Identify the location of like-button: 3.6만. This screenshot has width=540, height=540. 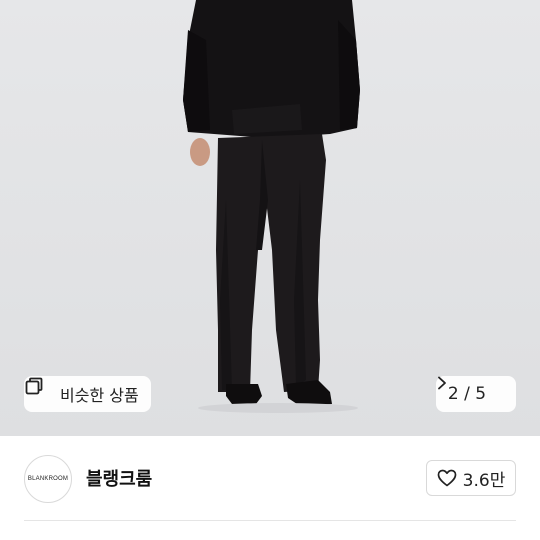
(471, 478).